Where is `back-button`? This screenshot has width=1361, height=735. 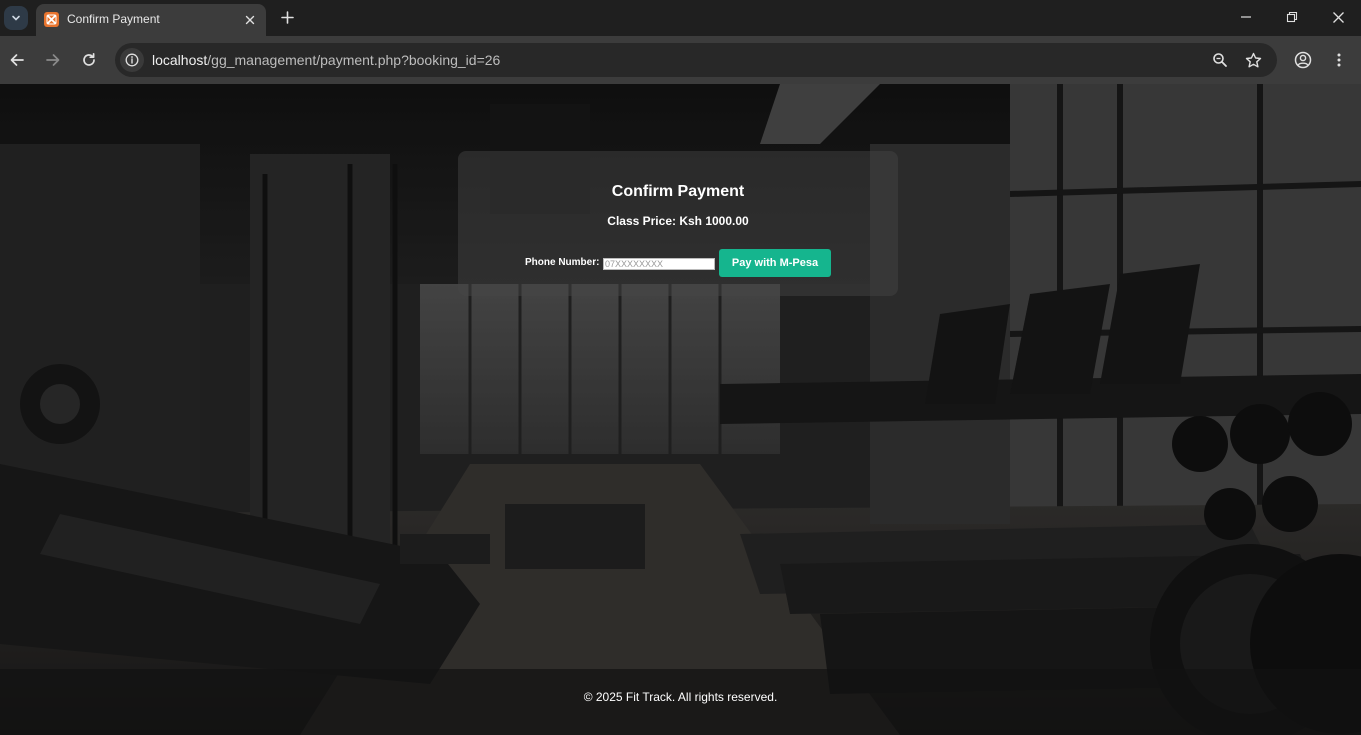 back-button is located at coordinates (17, 60).